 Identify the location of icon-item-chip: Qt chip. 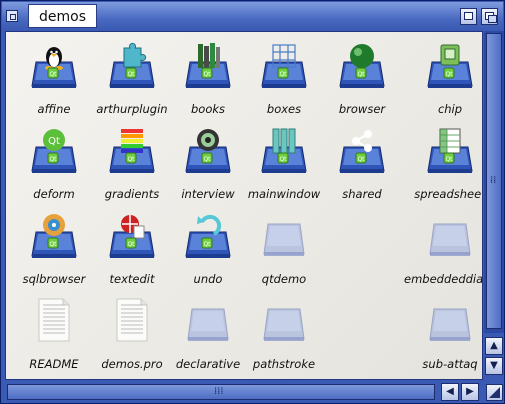
(443, 82).